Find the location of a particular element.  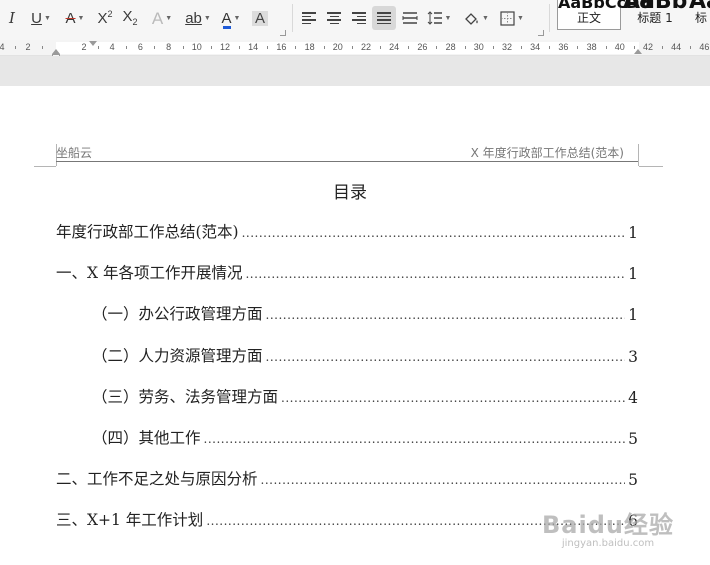

ruler-label: 38 is located at coordinates (591, 47).